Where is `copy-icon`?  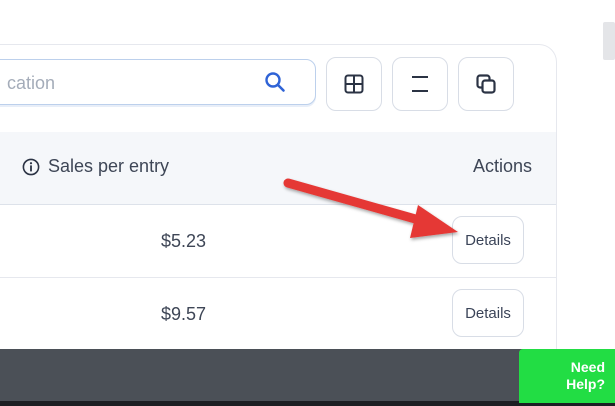 copy-icon is located at coordinates (486, 84).